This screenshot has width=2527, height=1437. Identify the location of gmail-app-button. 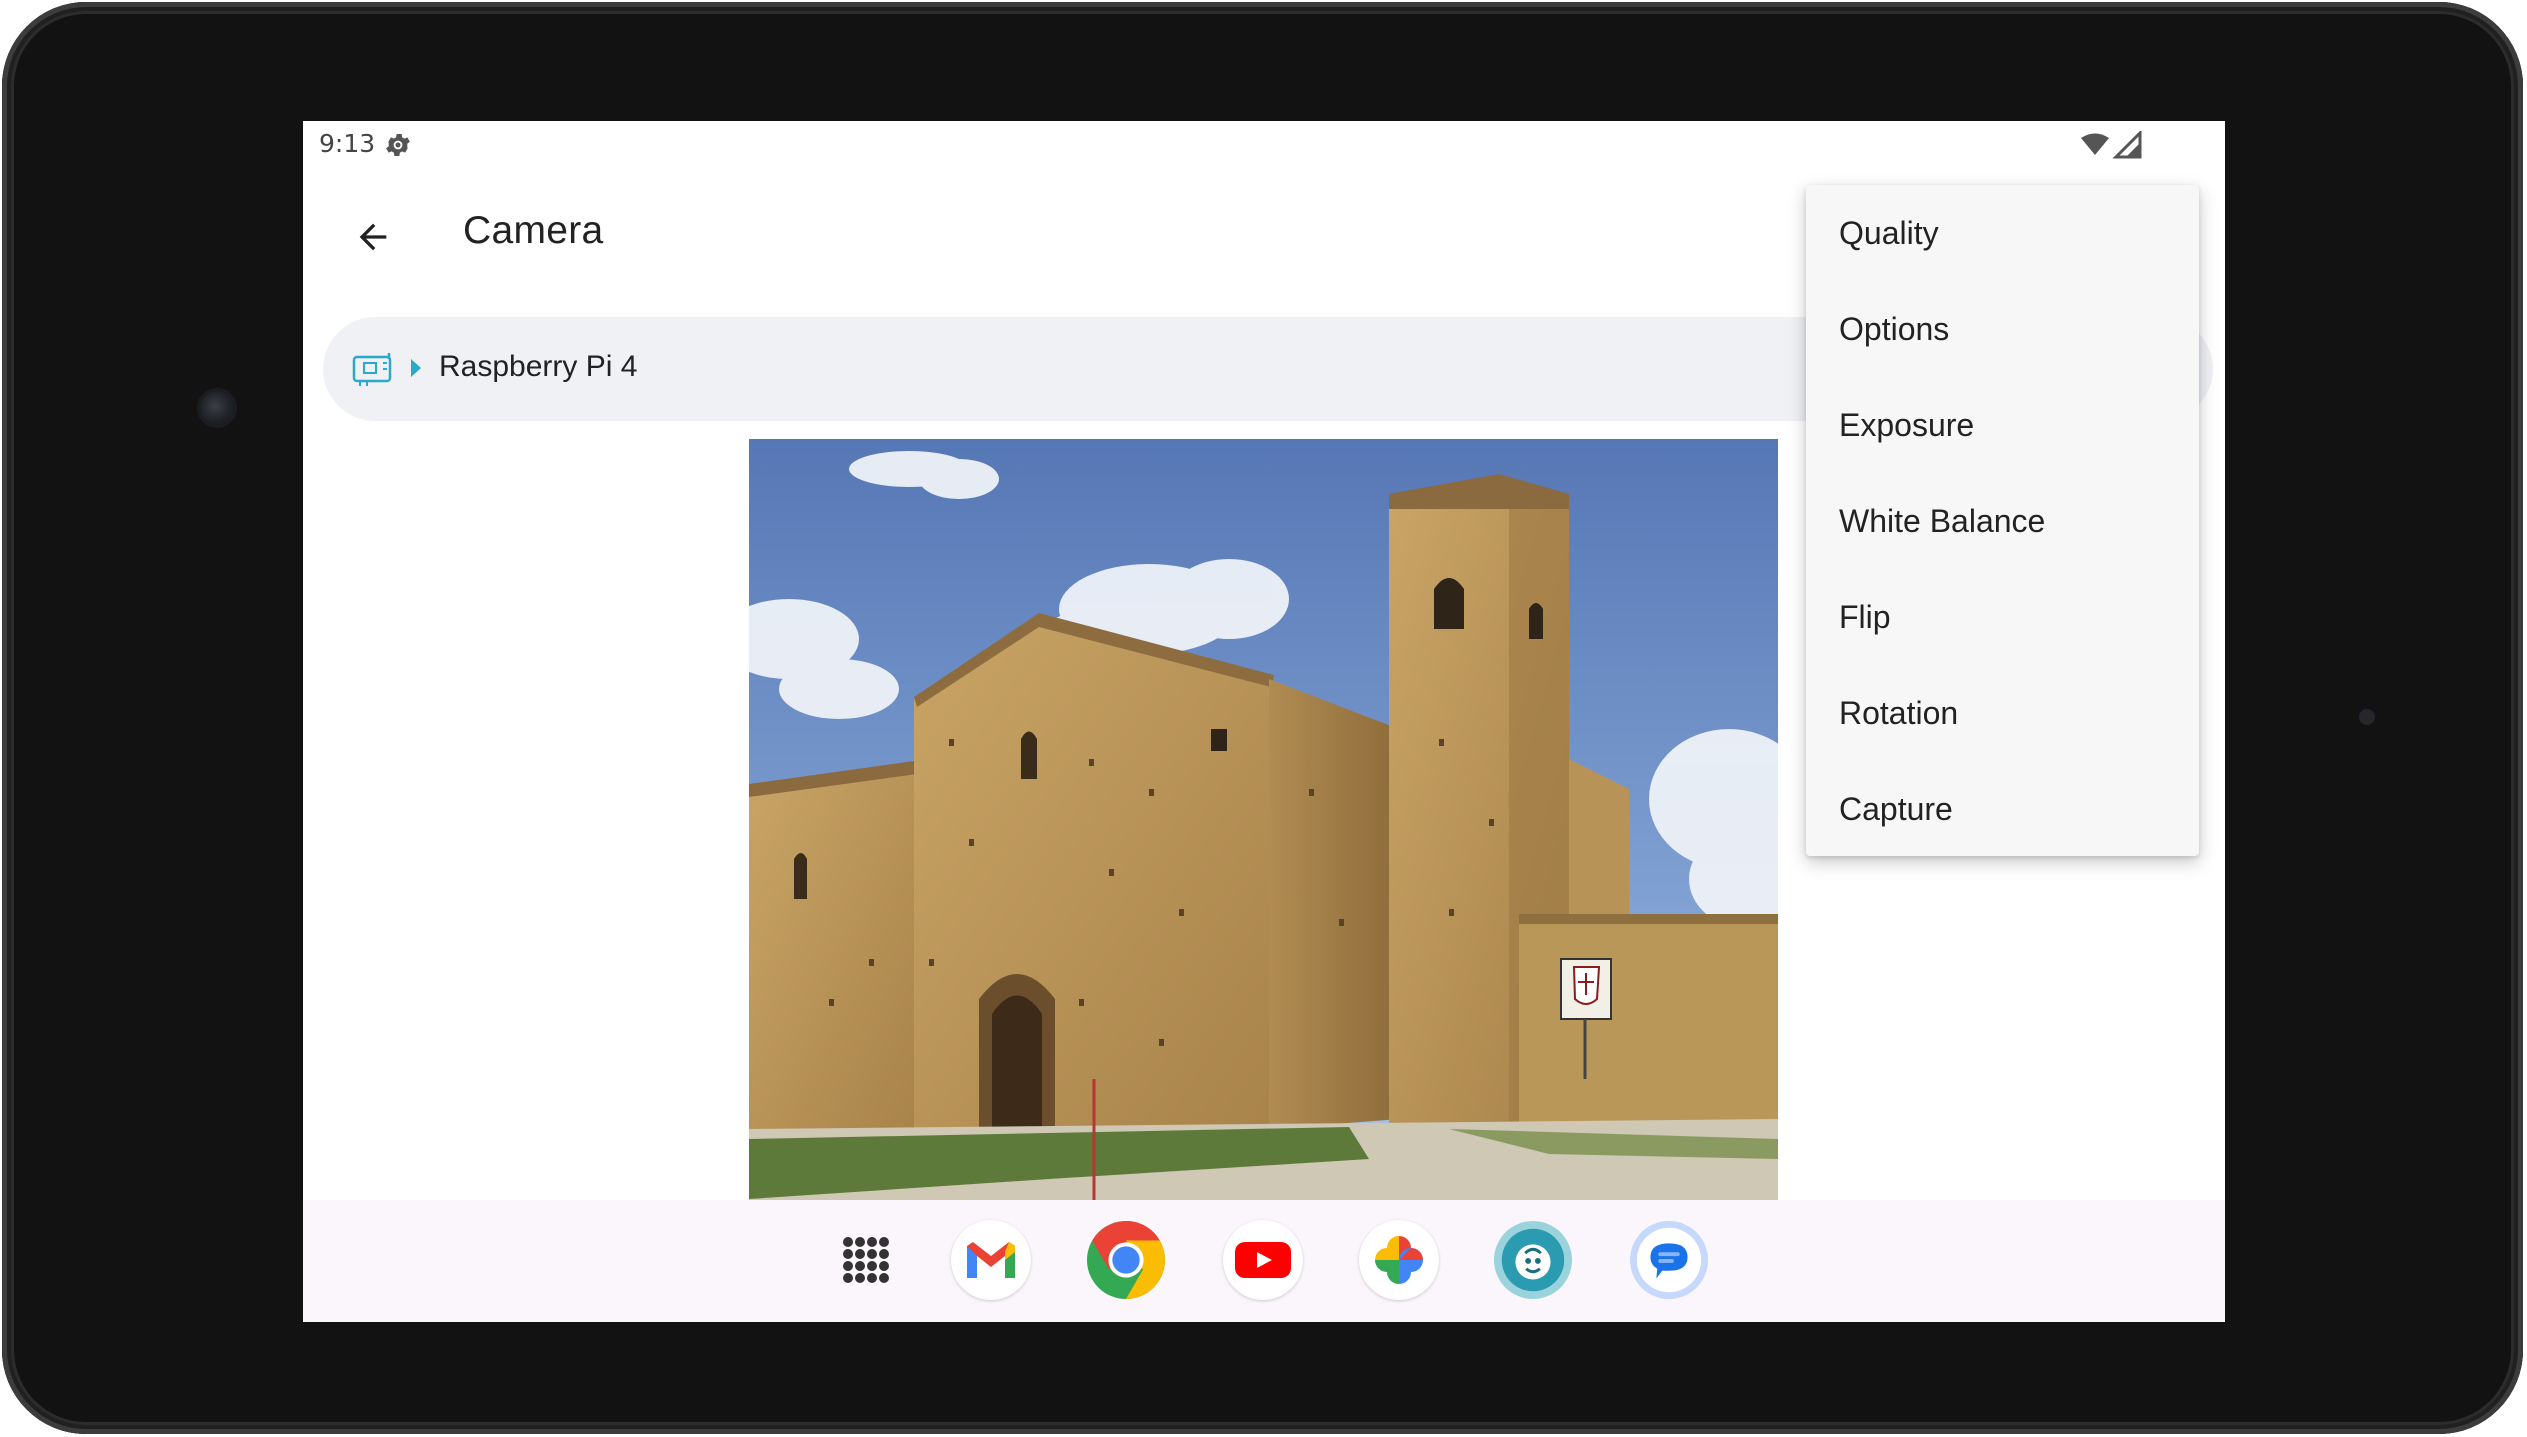
(991, 1260).